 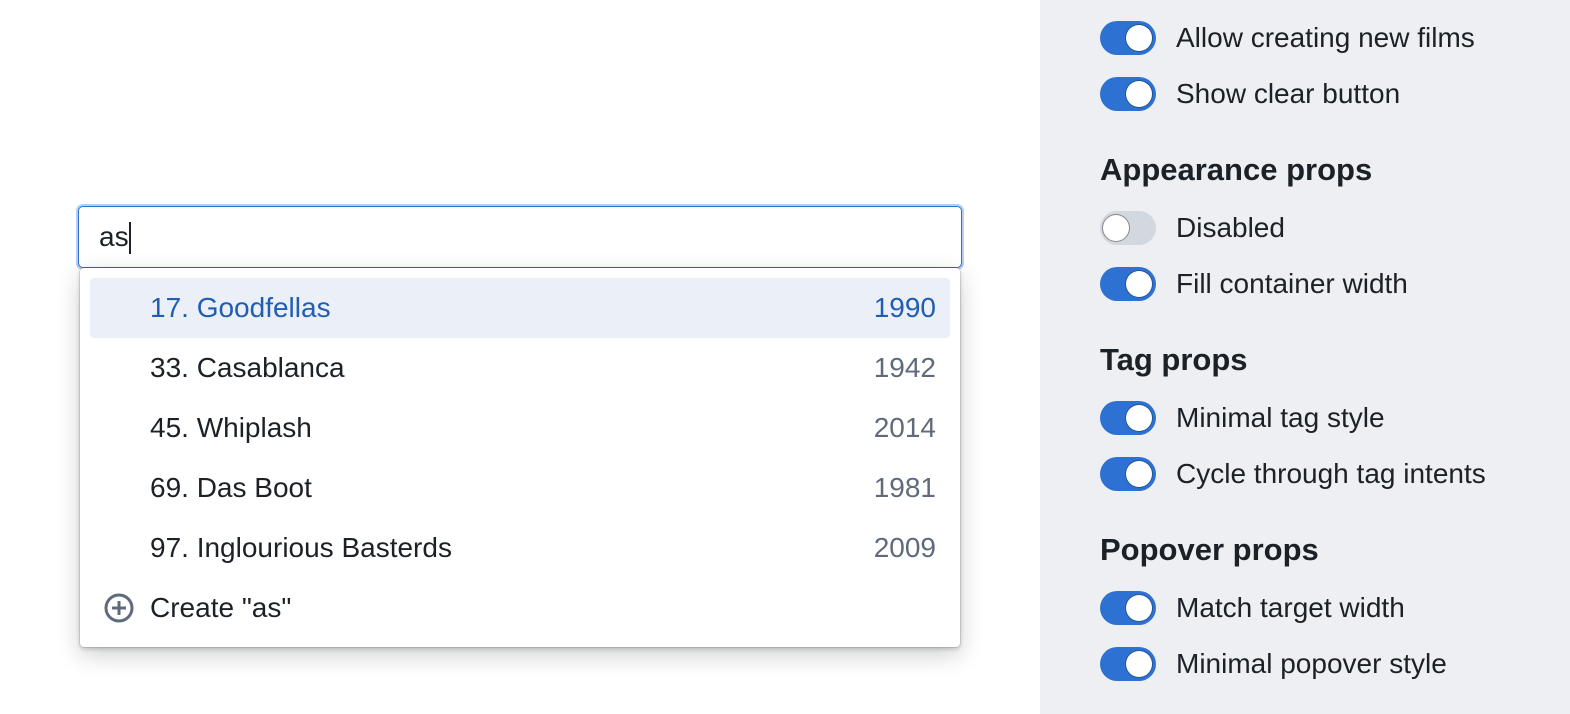 I want to click on toggle-minimal-tag-style: Minimal tag style, so click(x=1330, y=418).